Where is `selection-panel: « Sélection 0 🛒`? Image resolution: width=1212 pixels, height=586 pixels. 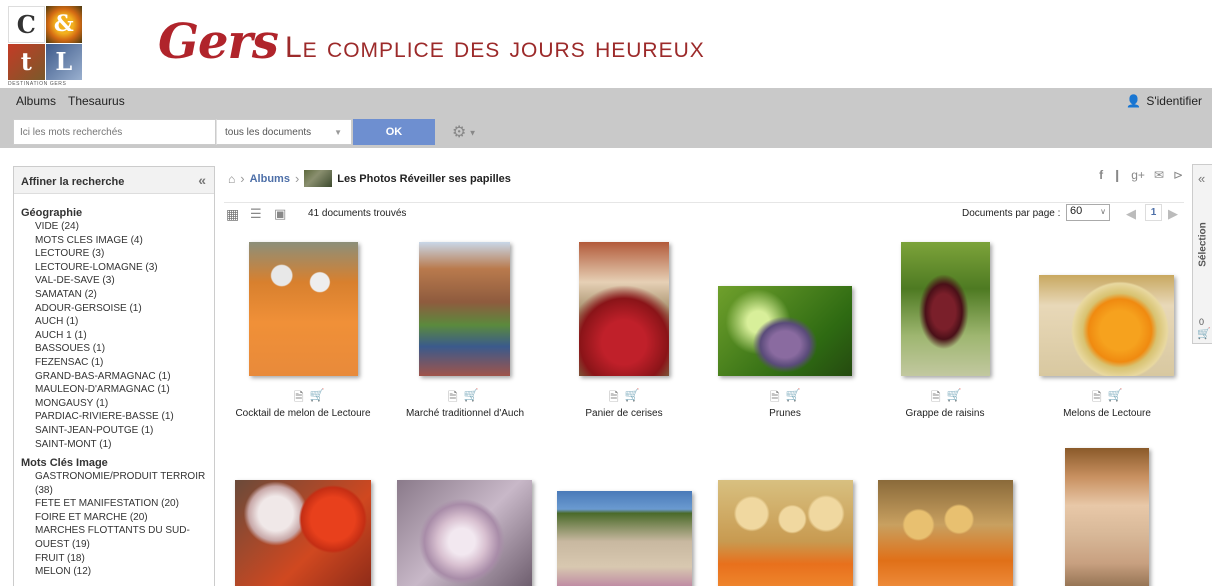 selection-panel: « Sélection 0 🛒 is located at coordinates (1202, 254).